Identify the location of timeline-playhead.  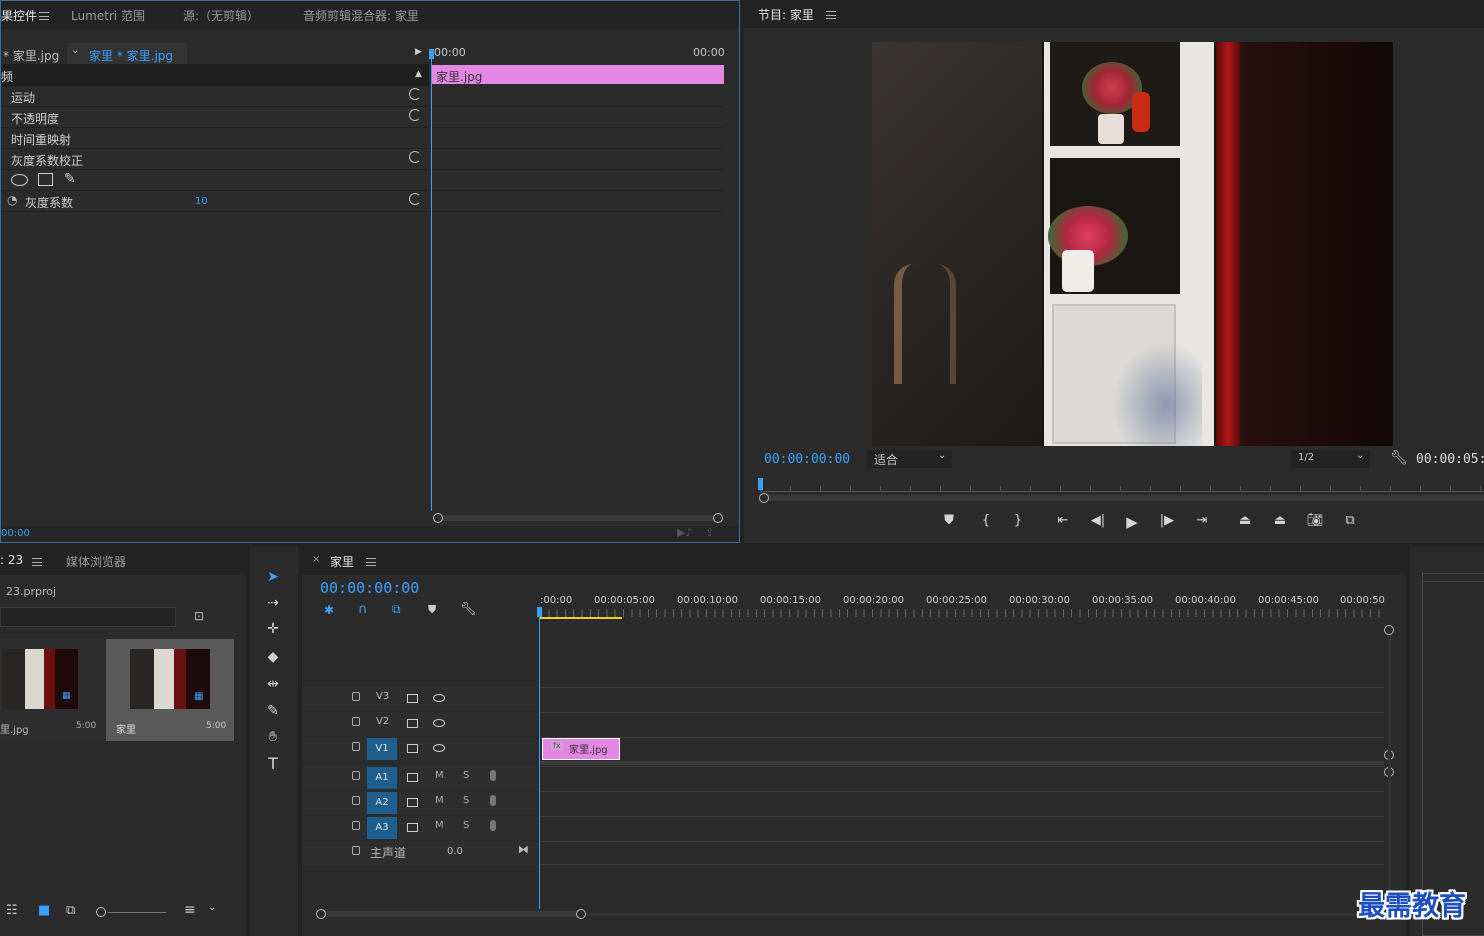
(539, 759).